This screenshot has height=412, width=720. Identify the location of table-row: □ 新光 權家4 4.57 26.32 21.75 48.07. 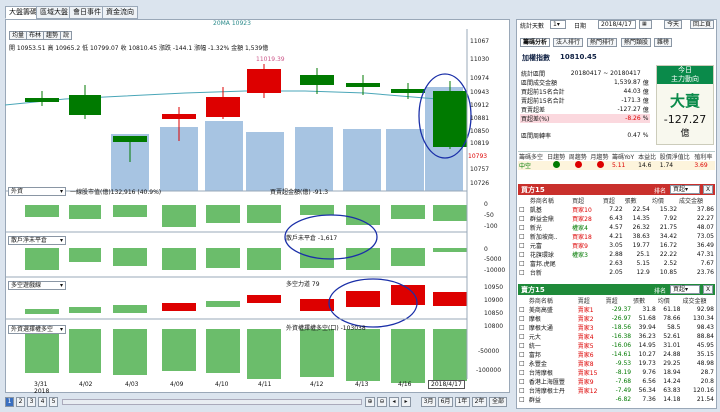
(616, 227).